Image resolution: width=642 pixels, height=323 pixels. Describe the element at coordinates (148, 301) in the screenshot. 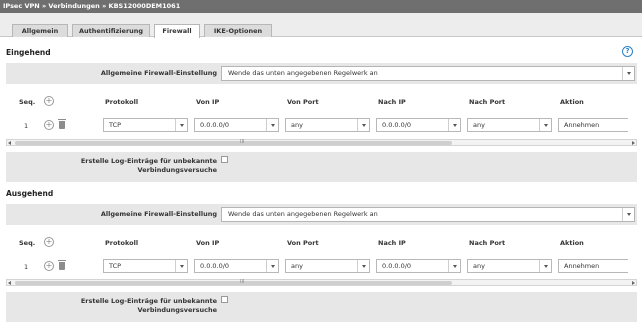

I see `outgoing-log-label-line1: Erstelle Log-Einträge für unbekannte` at that location.